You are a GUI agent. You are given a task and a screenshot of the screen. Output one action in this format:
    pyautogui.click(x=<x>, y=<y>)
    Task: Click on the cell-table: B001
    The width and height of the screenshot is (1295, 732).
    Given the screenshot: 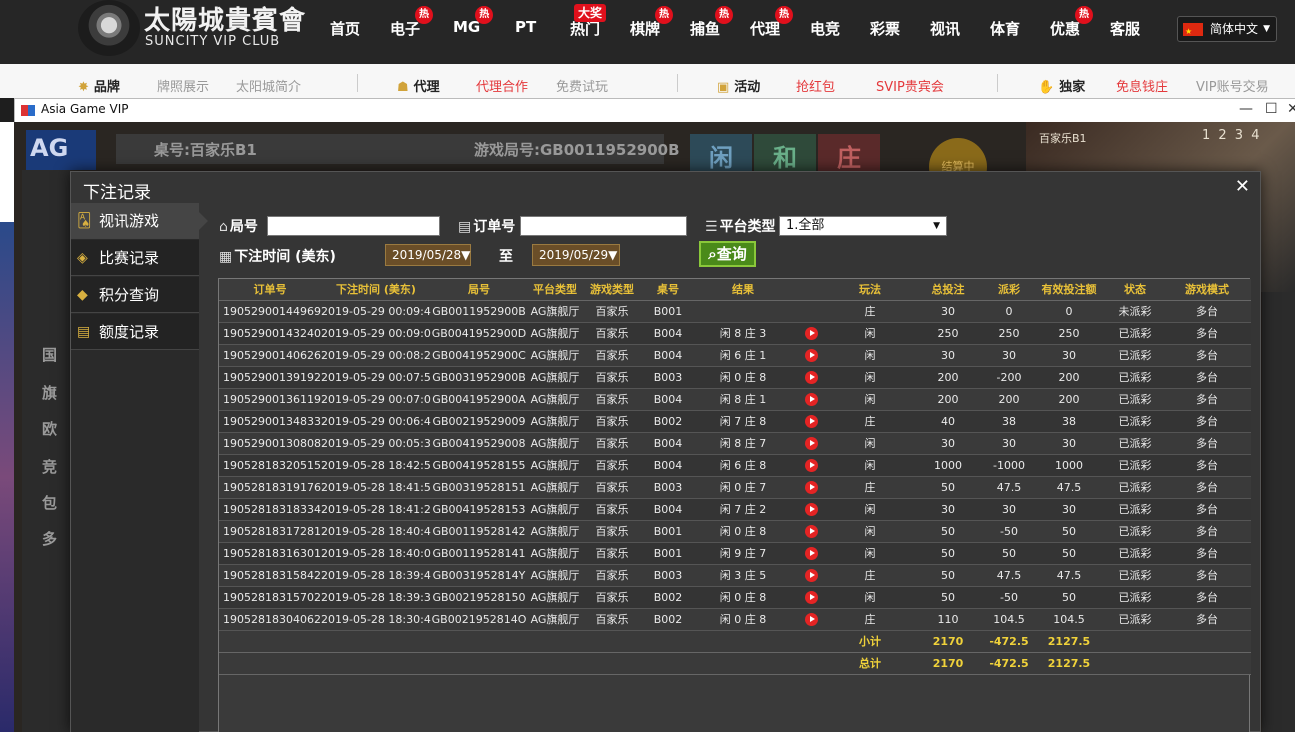 What is the action you would take?
    pyautogui.click(x=668, y=553)
    